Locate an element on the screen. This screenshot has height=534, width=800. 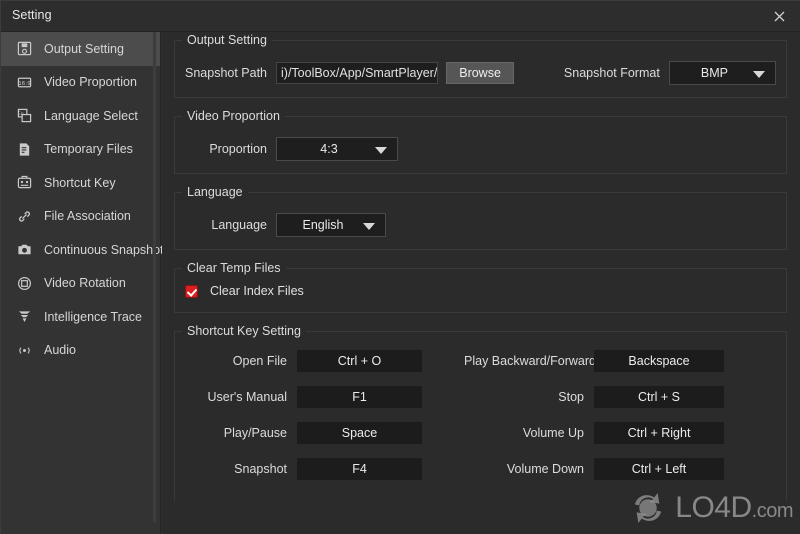
sidebar-item-file-association: File Association is located at coordinates (80, 217).